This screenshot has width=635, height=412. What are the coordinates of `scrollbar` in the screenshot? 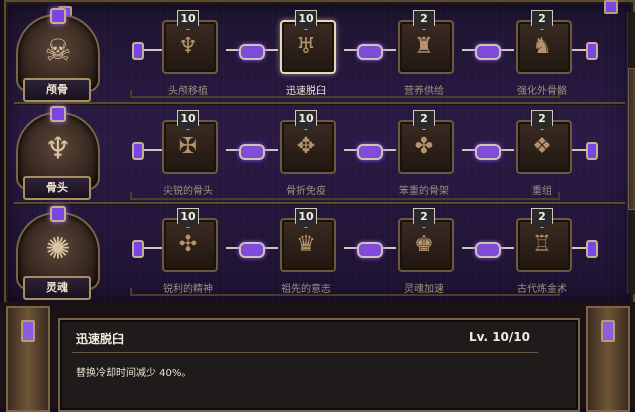 It's located at (631, 153).